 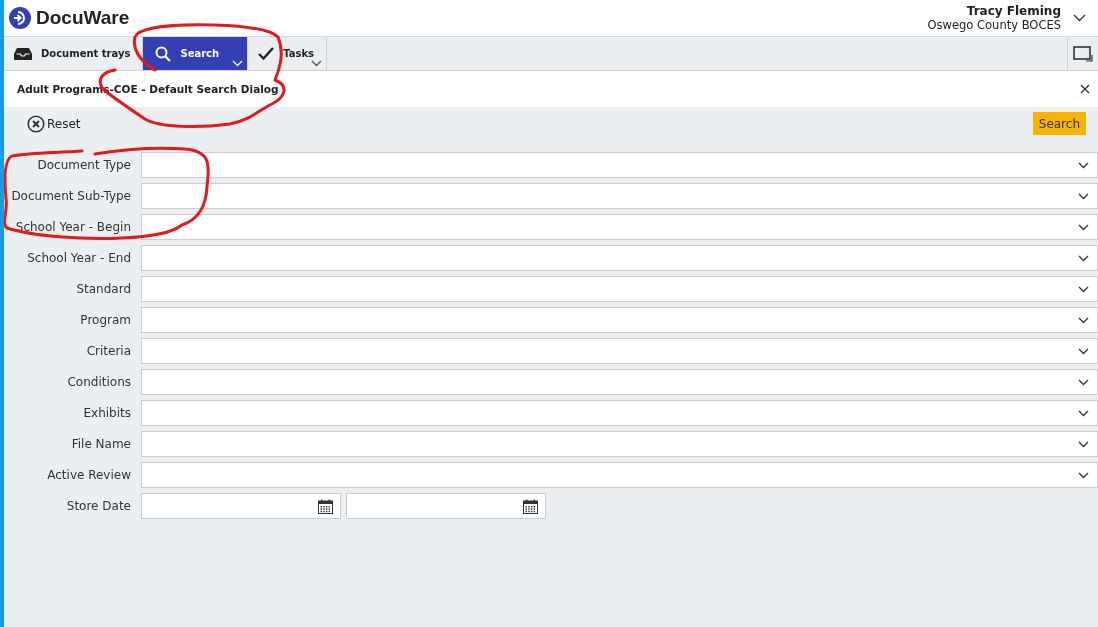 I want to click on nav-tab: Tasks, so click(x=287, y=53).